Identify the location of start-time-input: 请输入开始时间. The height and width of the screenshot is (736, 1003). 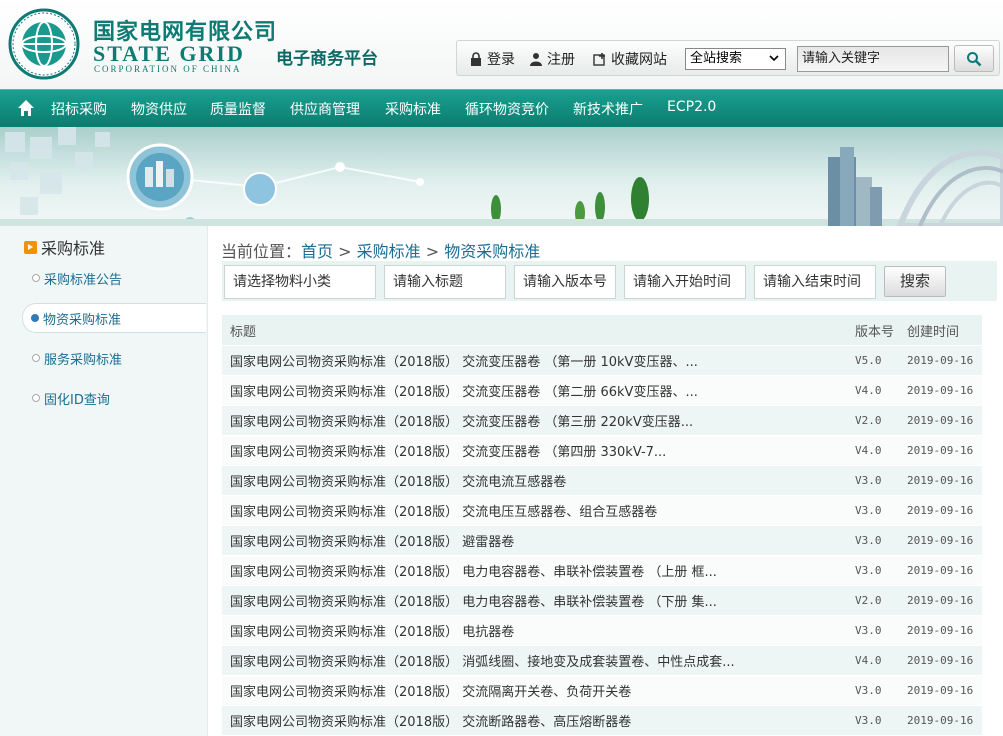
(685, 282).